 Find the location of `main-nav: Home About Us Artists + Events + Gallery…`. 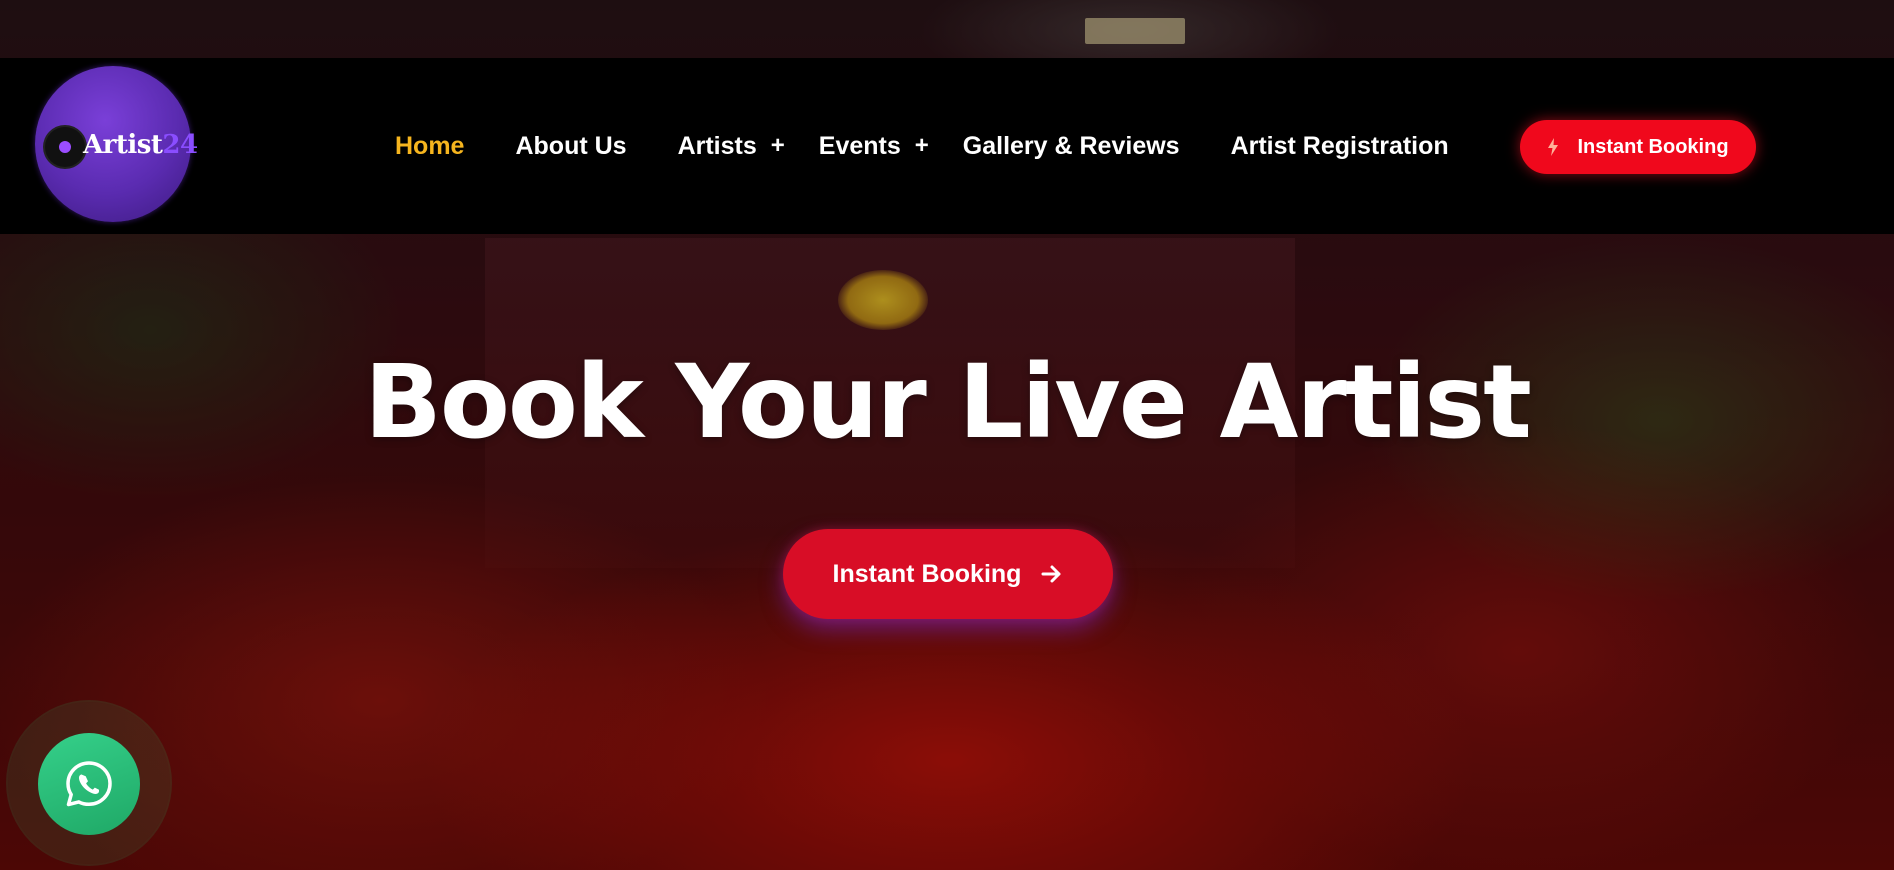

main-nav: Home About Us Artists + Events + Gallery… is located at coordinates (922, 146).